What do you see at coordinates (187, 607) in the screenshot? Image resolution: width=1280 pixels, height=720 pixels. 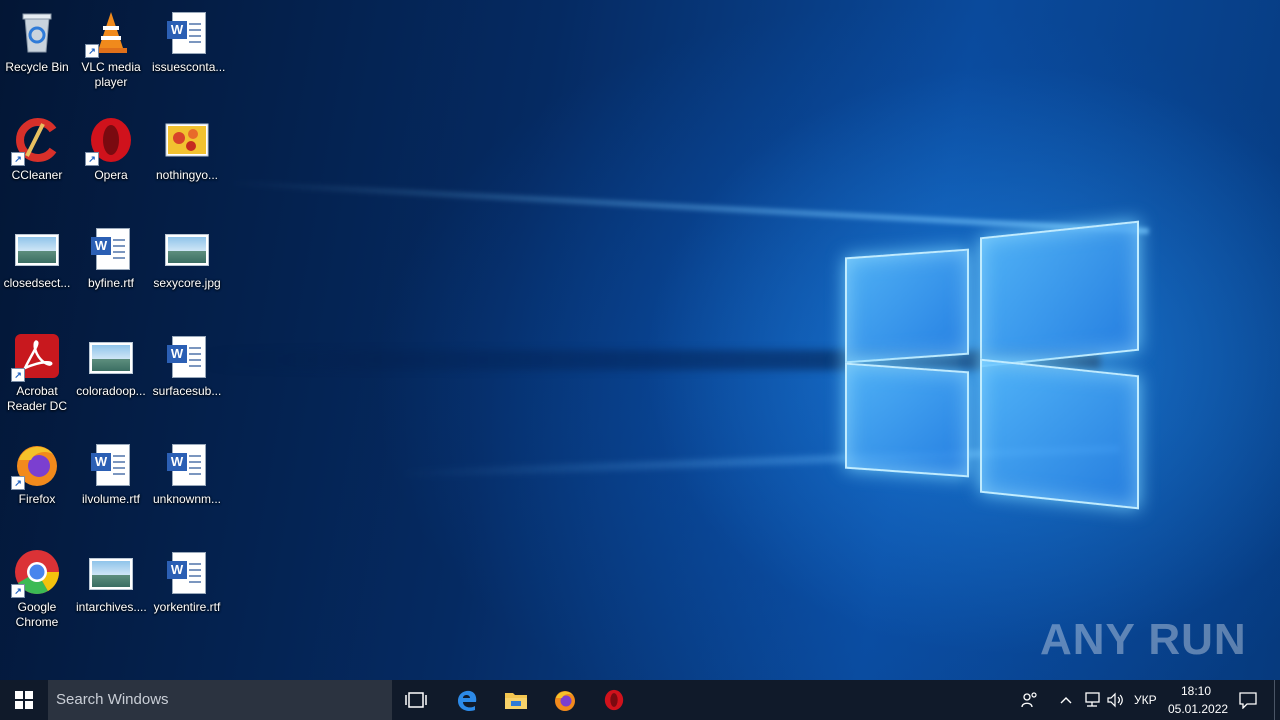 I see `icon-label: yorkentire.rtf` at bounding box center [187, 607].